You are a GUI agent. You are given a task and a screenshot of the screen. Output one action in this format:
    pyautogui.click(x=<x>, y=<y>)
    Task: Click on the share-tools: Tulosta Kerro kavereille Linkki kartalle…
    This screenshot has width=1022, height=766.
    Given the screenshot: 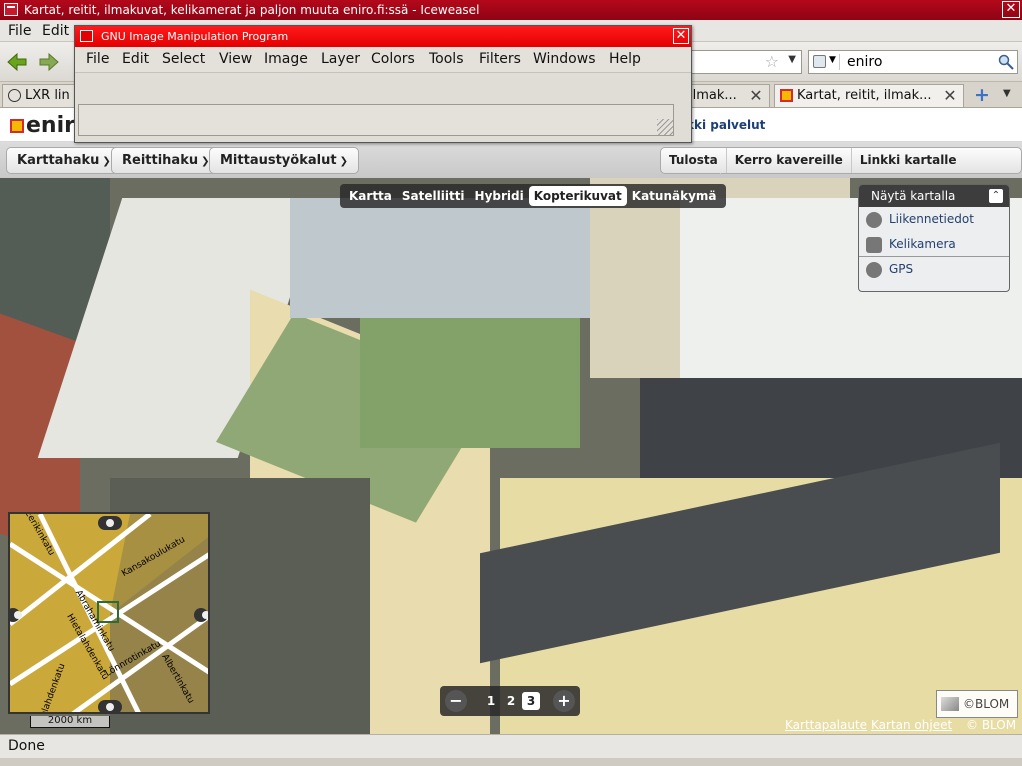 What is the action you would take?
    pyautogui.click(x=841, y=172)
    